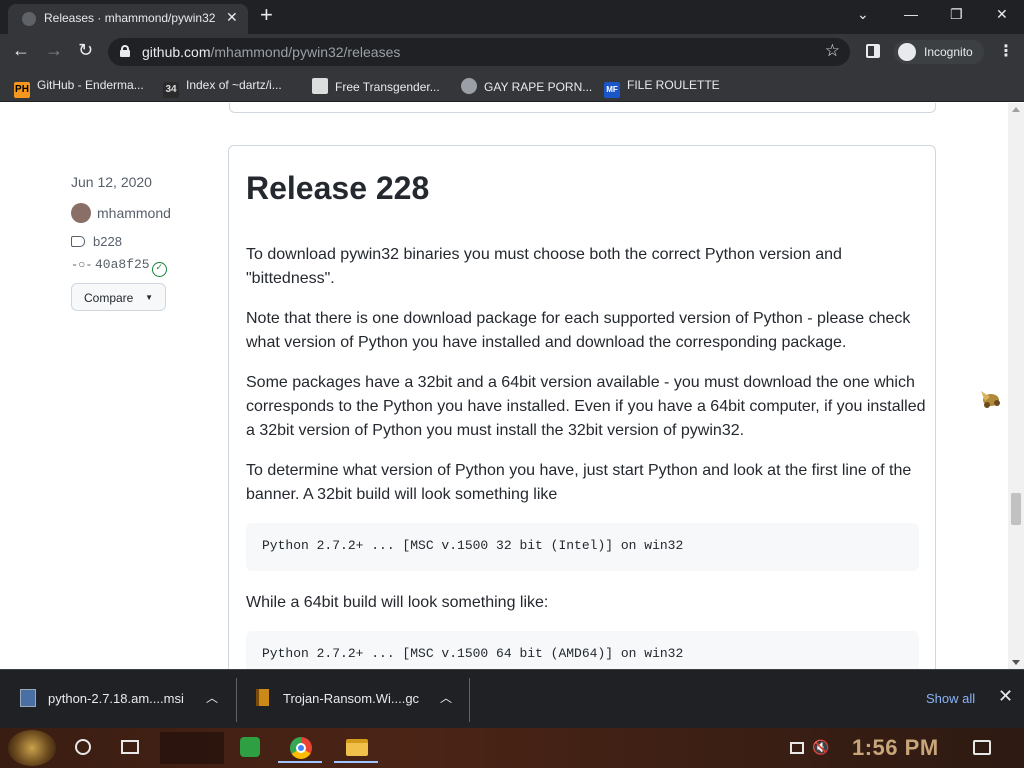 Image resolution: width=1024 pixels, height=768 pixels. I want to click on download-item: python-2.7.18.am....msi ︿, so click(118, 699).